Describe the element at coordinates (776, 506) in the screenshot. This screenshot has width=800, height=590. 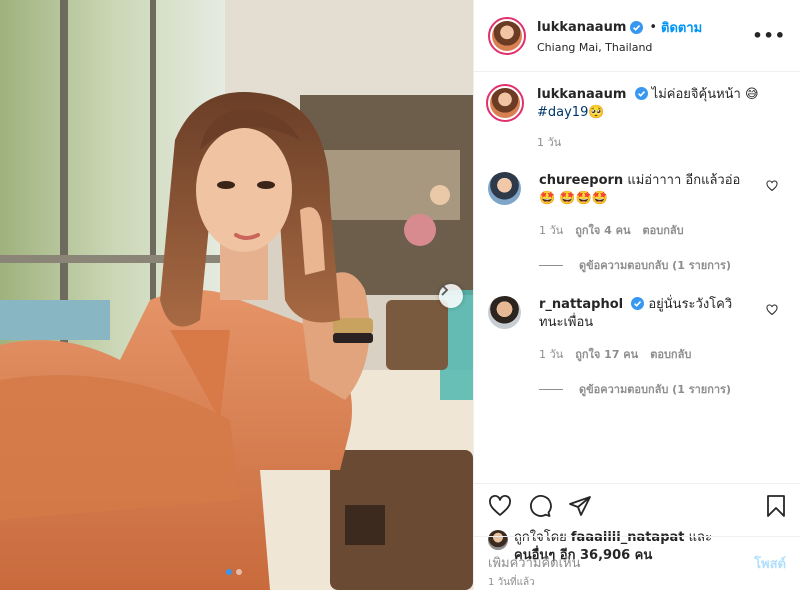
I see `bookmark-icon` at that location.